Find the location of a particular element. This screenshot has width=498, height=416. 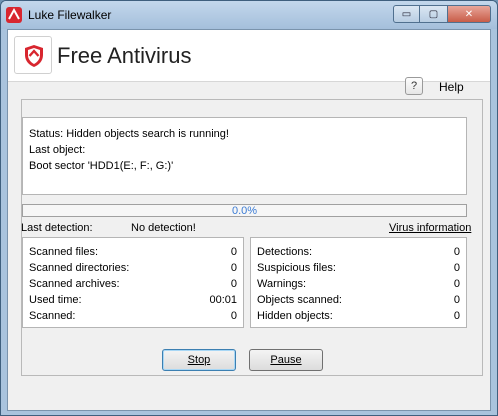

stop-button: Stop is located at coordinates (199, 360).